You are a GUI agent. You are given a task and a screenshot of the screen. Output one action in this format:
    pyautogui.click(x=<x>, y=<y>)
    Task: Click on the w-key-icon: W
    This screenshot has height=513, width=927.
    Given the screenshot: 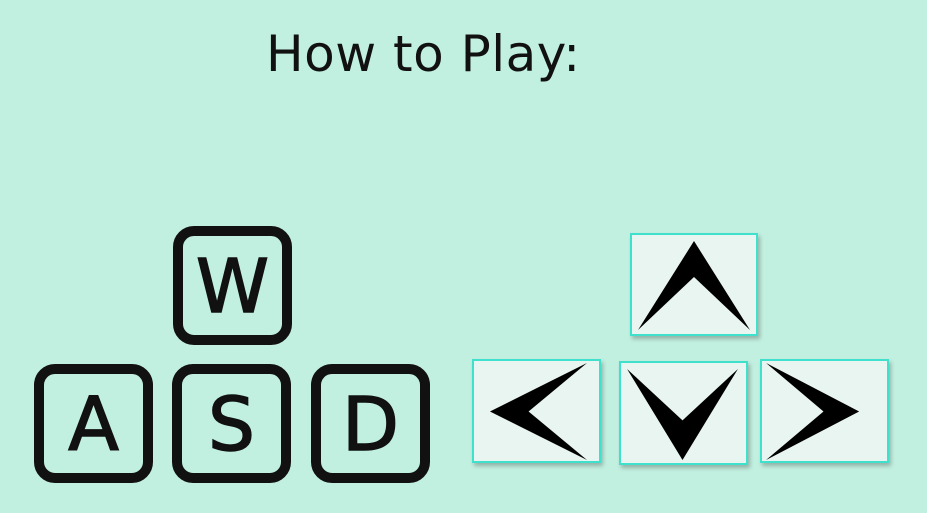 What is the action you would take?
    pyautogui.click(x=232, y=285)
    